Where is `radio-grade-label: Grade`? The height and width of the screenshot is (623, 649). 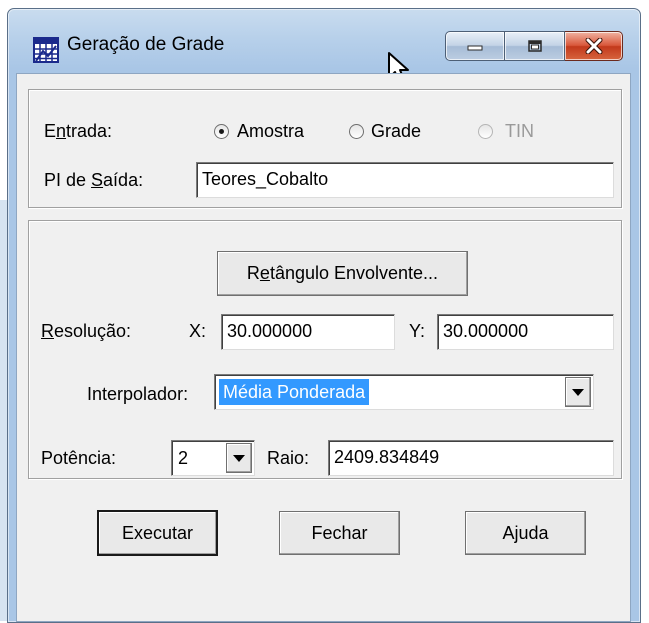
radio-grade-label: Grade is located at coordinates (396, 131).